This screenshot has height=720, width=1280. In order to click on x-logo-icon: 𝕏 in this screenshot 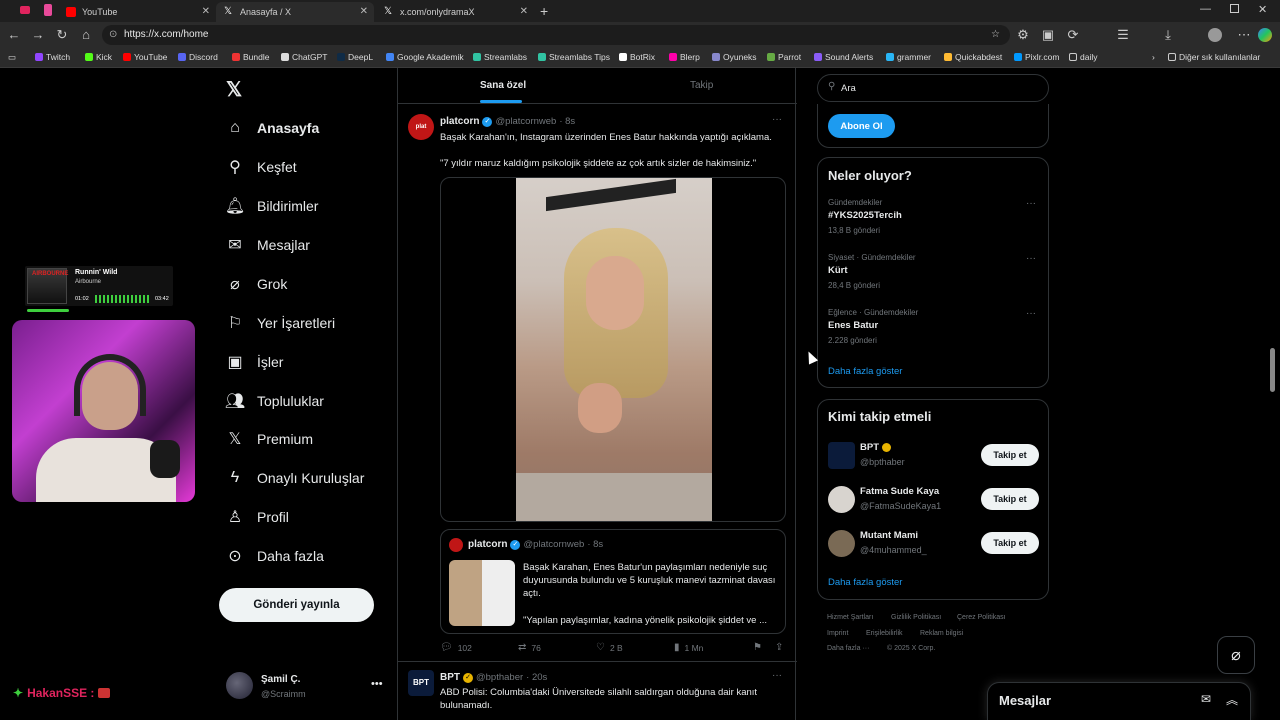, I will do `click(234, 89)`.